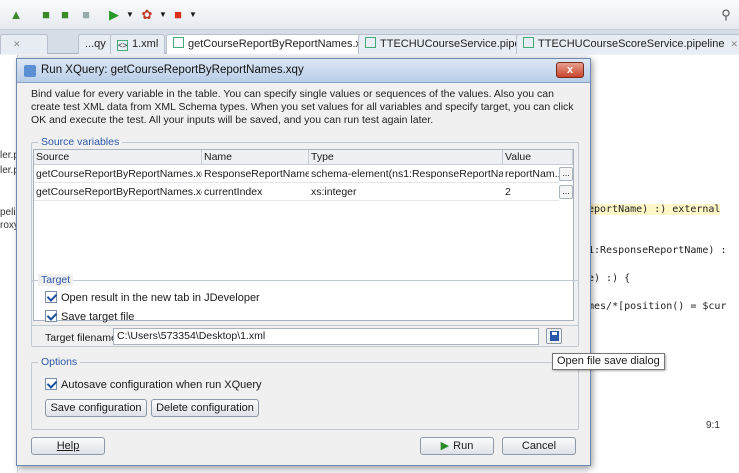 The height and width of the screenshot is (473, 739). Describe the element at coordinates (554, 336) in the screenshot. I see `save-dialog-icon` at that location.